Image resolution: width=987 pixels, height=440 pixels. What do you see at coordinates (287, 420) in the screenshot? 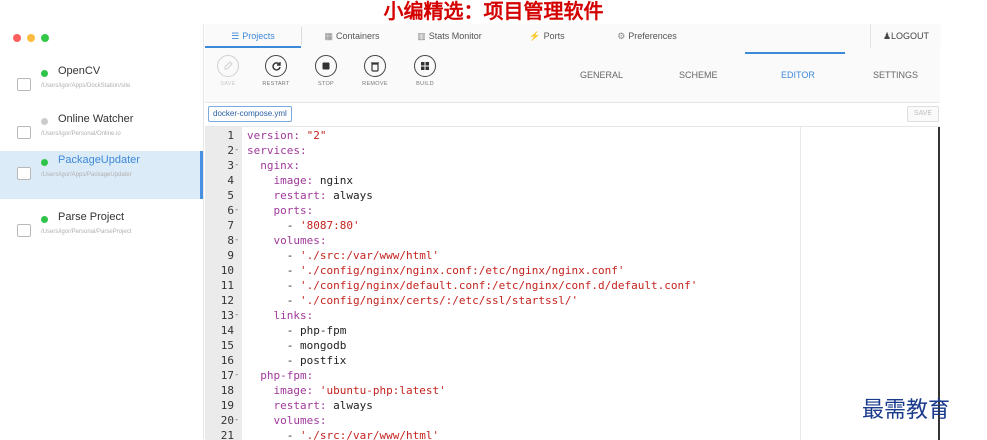
I see `line-text: volumes:` at bounding box center [287, 420].